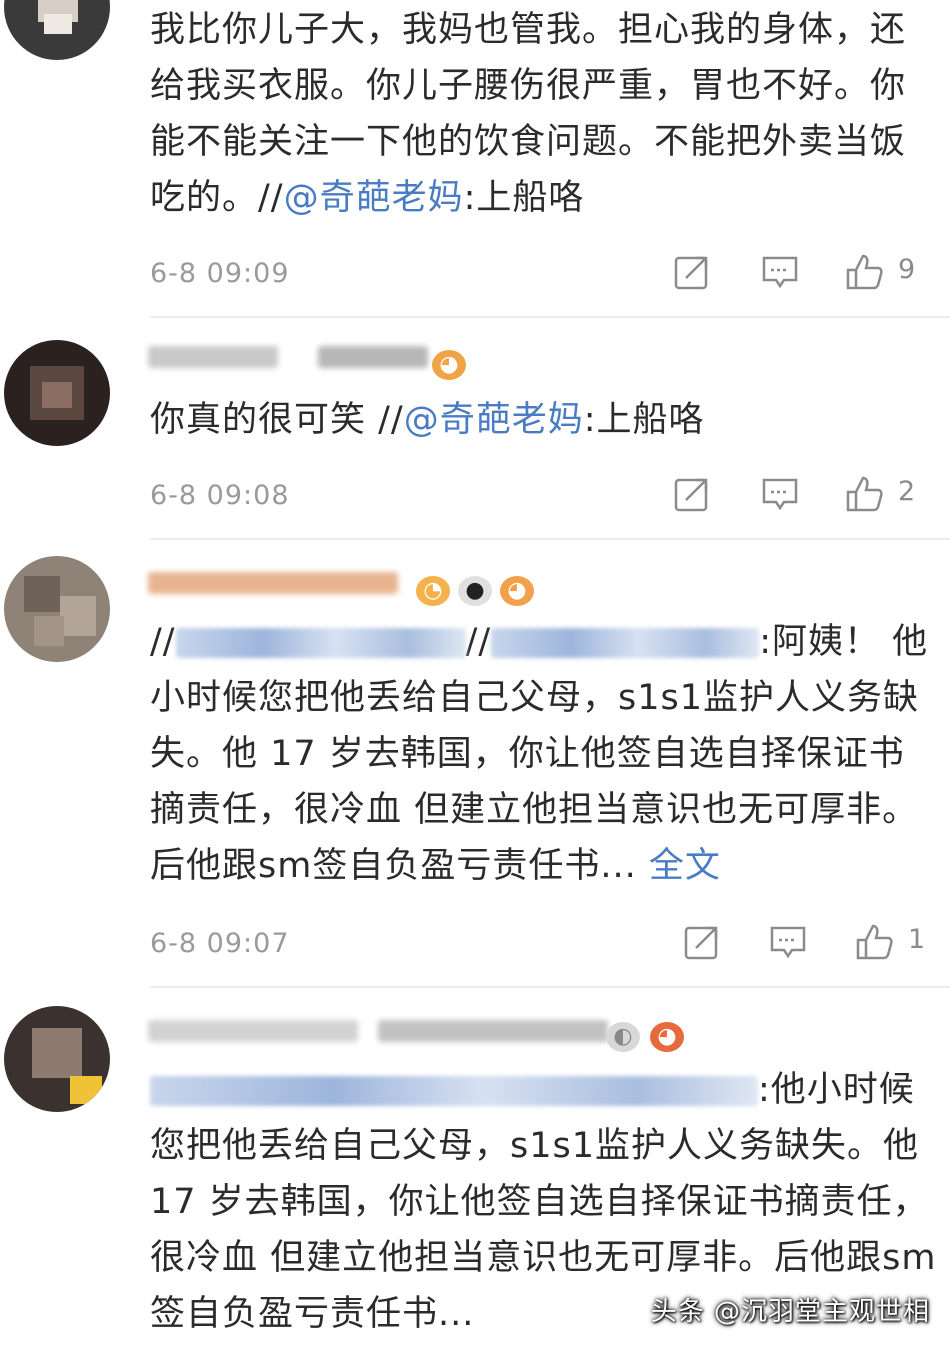  What do you see at coordinates (475, 591) in the screenshot?
I see `panda-icon: ●` at bounding box center [475, 591].